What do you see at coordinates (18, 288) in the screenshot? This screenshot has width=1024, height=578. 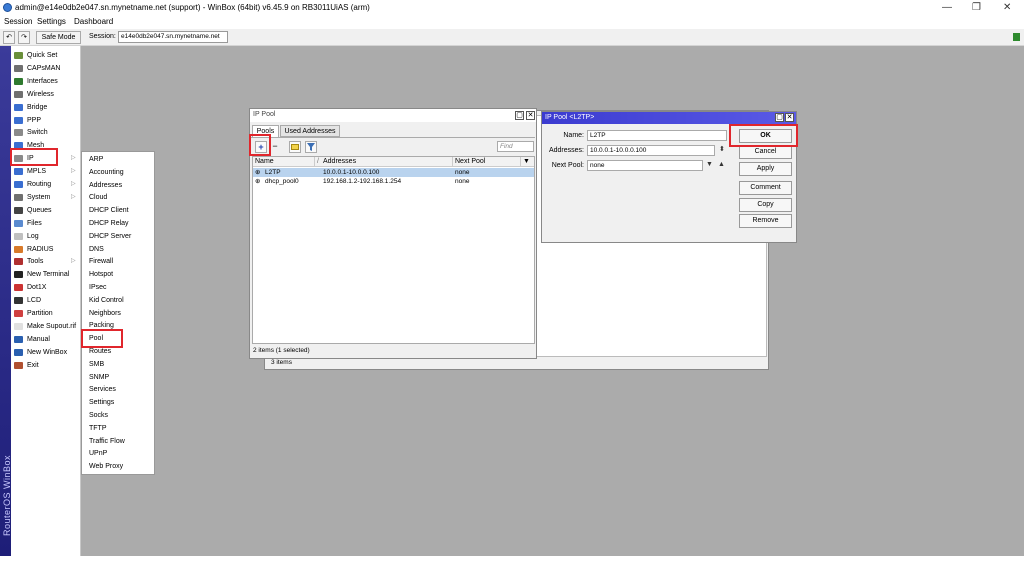 I see `dot1x-icon` at bounding box center [18, 288].